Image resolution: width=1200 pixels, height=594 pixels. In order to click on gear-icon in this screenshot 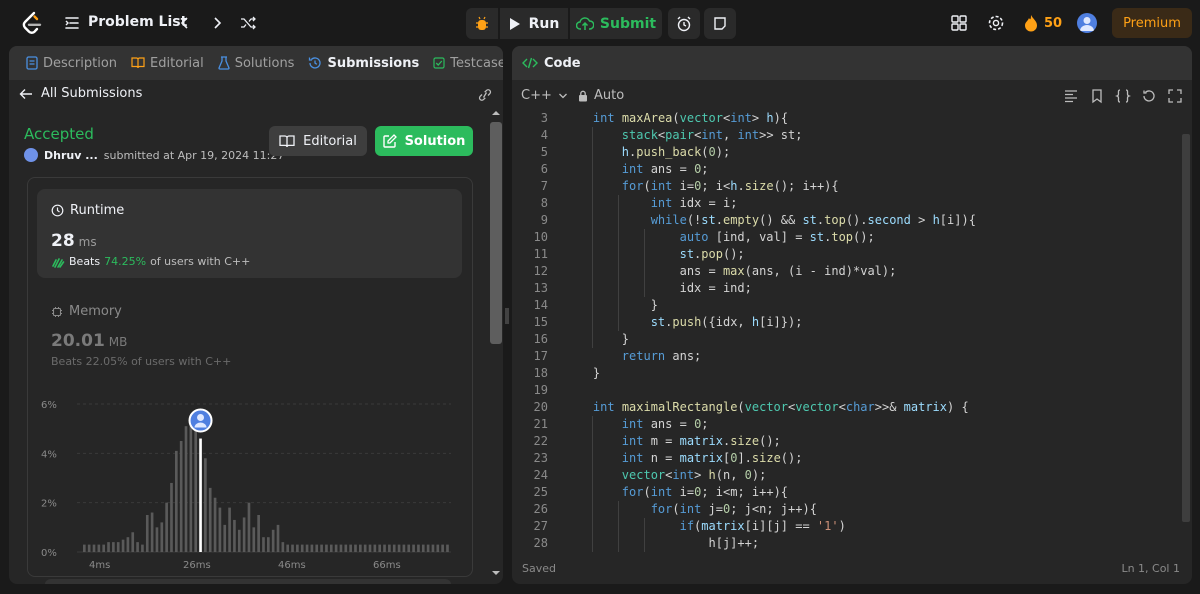, I will do `click(996, 23)`.